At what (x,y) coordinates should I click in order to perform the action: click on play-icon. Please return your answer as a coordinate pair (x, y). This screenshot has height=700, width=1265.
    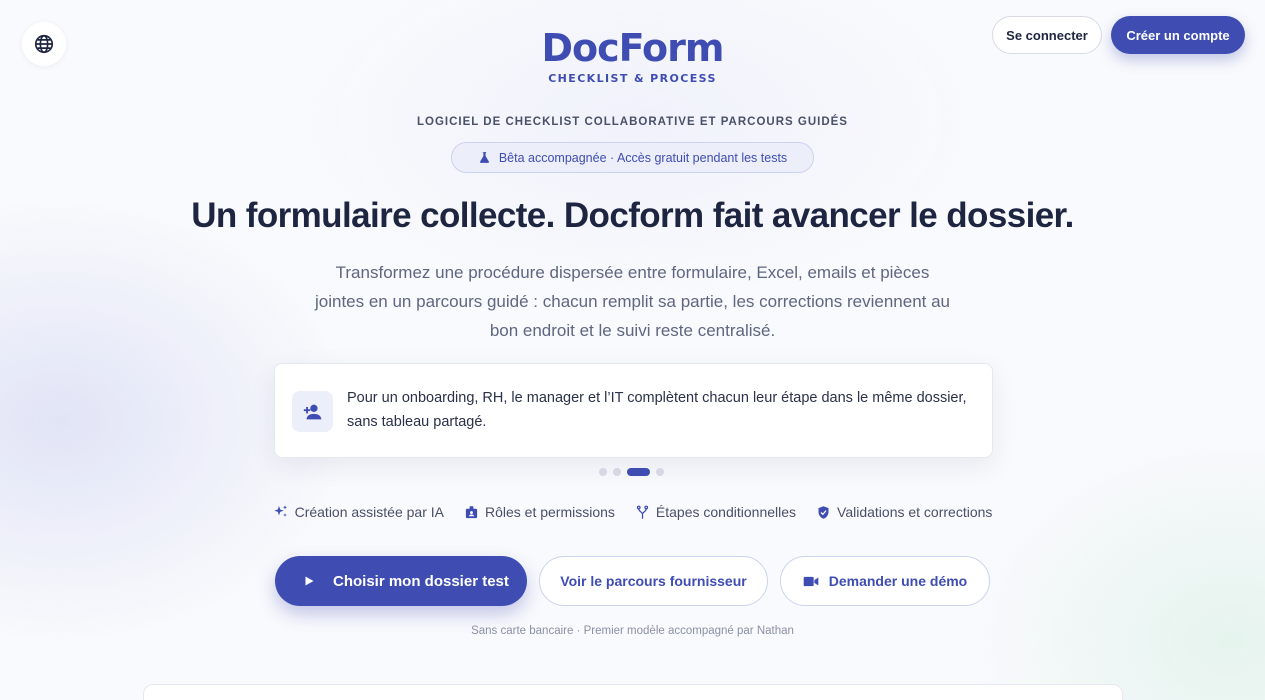
    Looking at the image, I should click on (309, 581).